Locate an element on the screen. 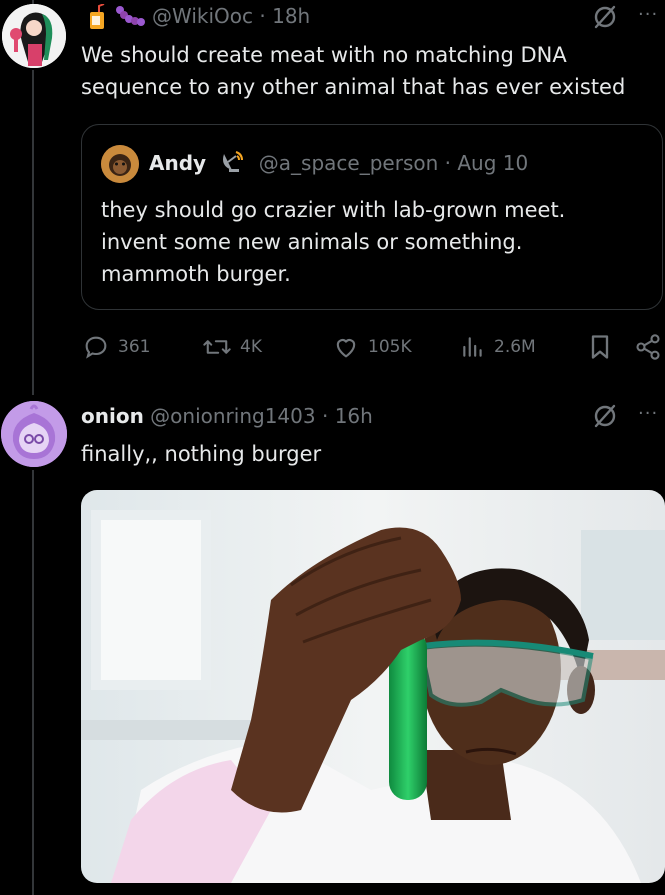 The image size is (665, 895). quote-text-line3: mammoth burger. is located at coordinates (196, 274).